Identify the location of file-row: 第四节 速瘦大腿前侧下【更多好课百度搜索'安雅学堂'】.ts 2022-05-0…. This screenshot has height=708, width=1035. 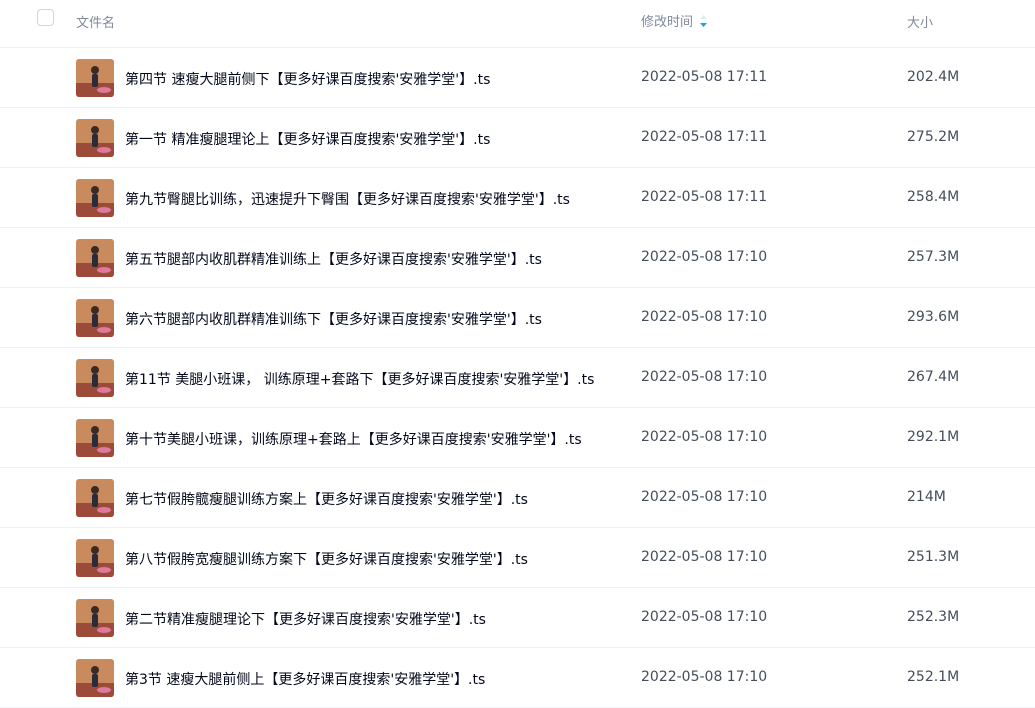
(517, 78).